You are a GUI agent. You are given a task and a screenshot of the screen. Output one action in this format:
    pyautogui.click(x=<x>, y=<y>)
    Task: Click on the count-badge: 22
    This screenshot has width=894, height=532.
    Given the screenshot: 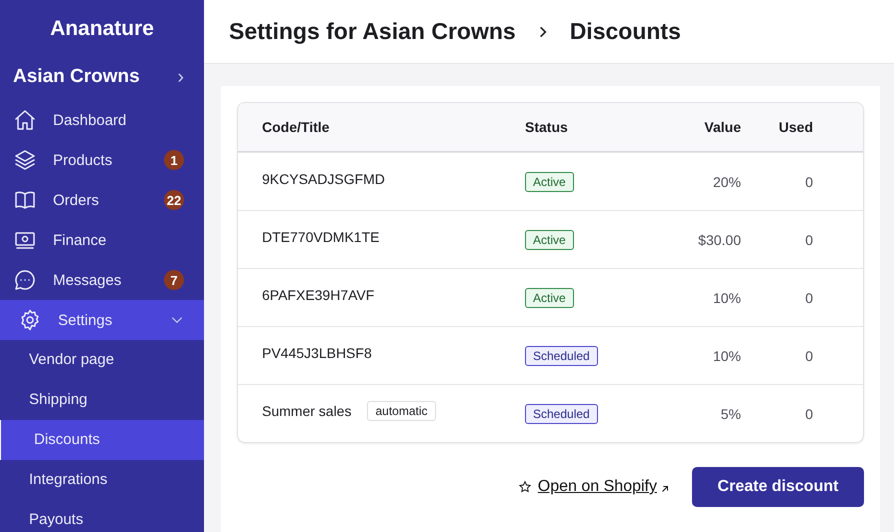 What is the action you would take?
    pyautogui.click(x=174, y=200)
    